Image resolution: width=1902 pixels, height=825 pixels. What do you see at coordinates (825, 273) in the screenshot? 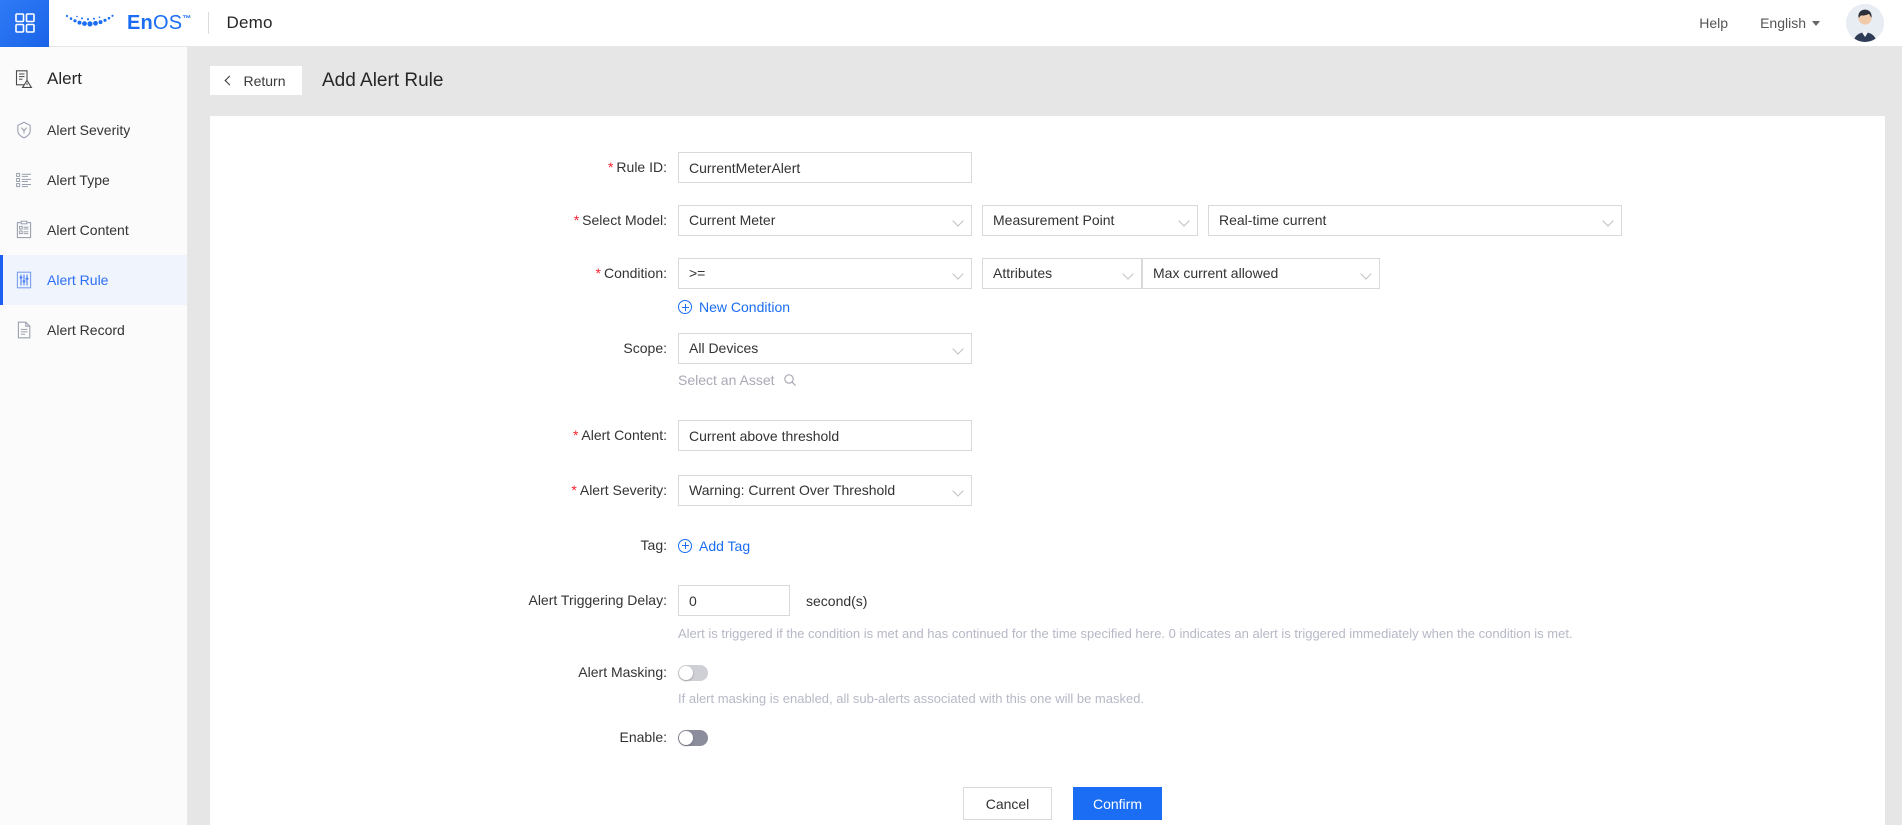
I see `condition-operator-select: >=` at bounding box center [825, 273].